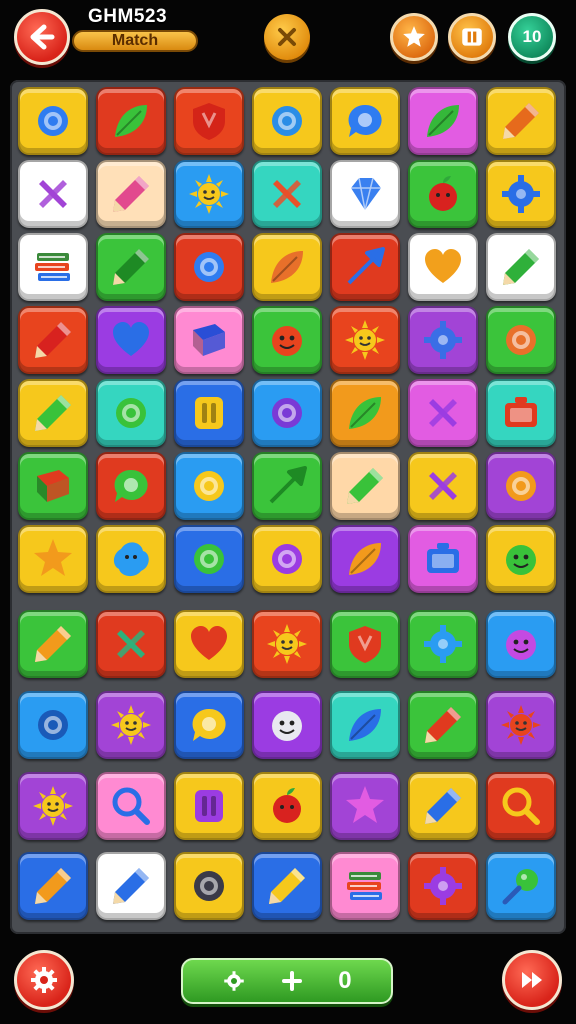 Image resolution: width=576 pixels, height=1024 pixels. I want to click on tile-r5-c5, so click(365, 413).